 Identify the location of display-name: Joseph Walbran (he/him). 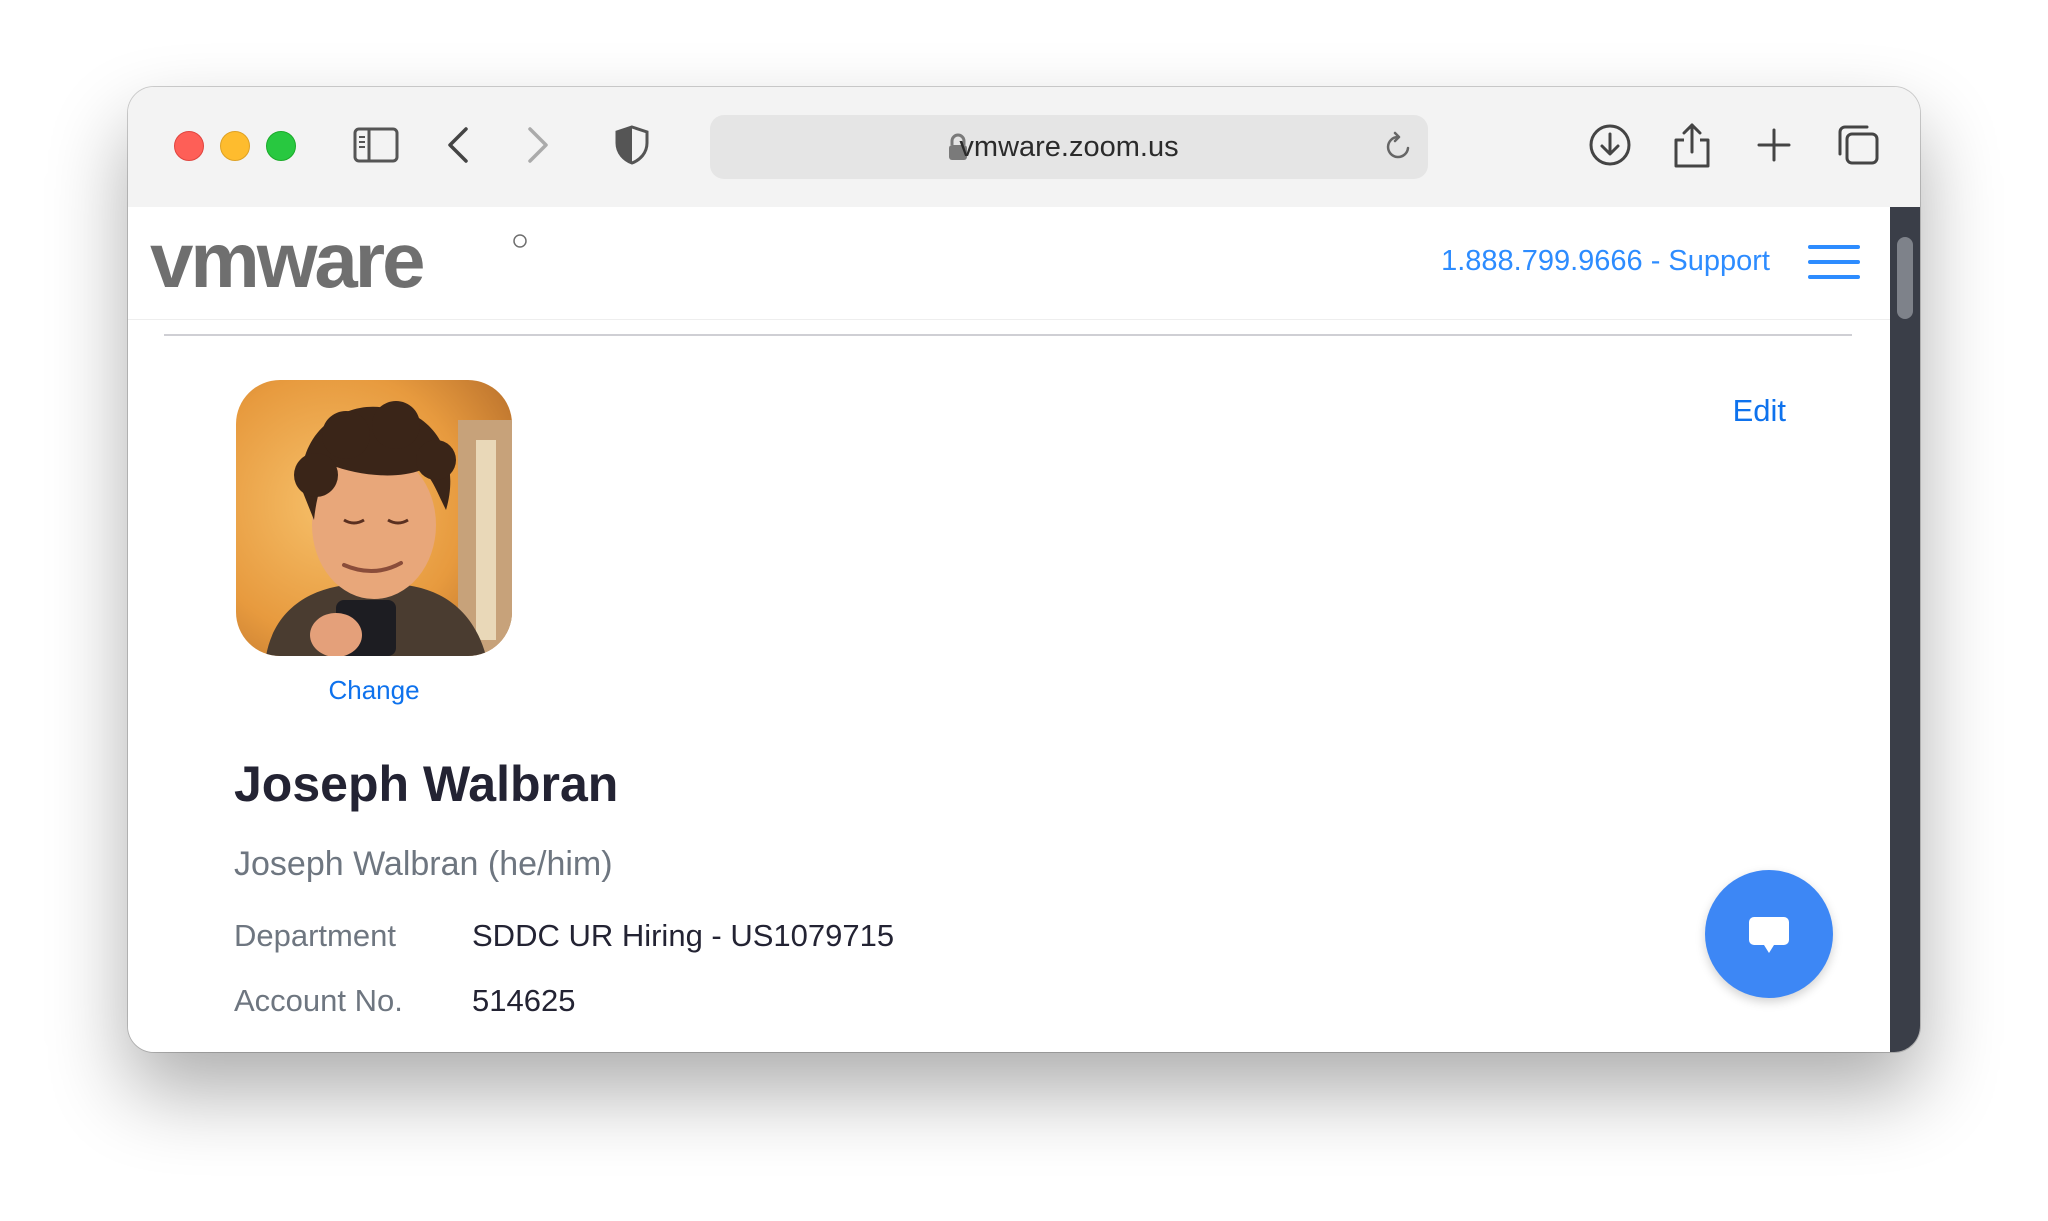
(423, 864).